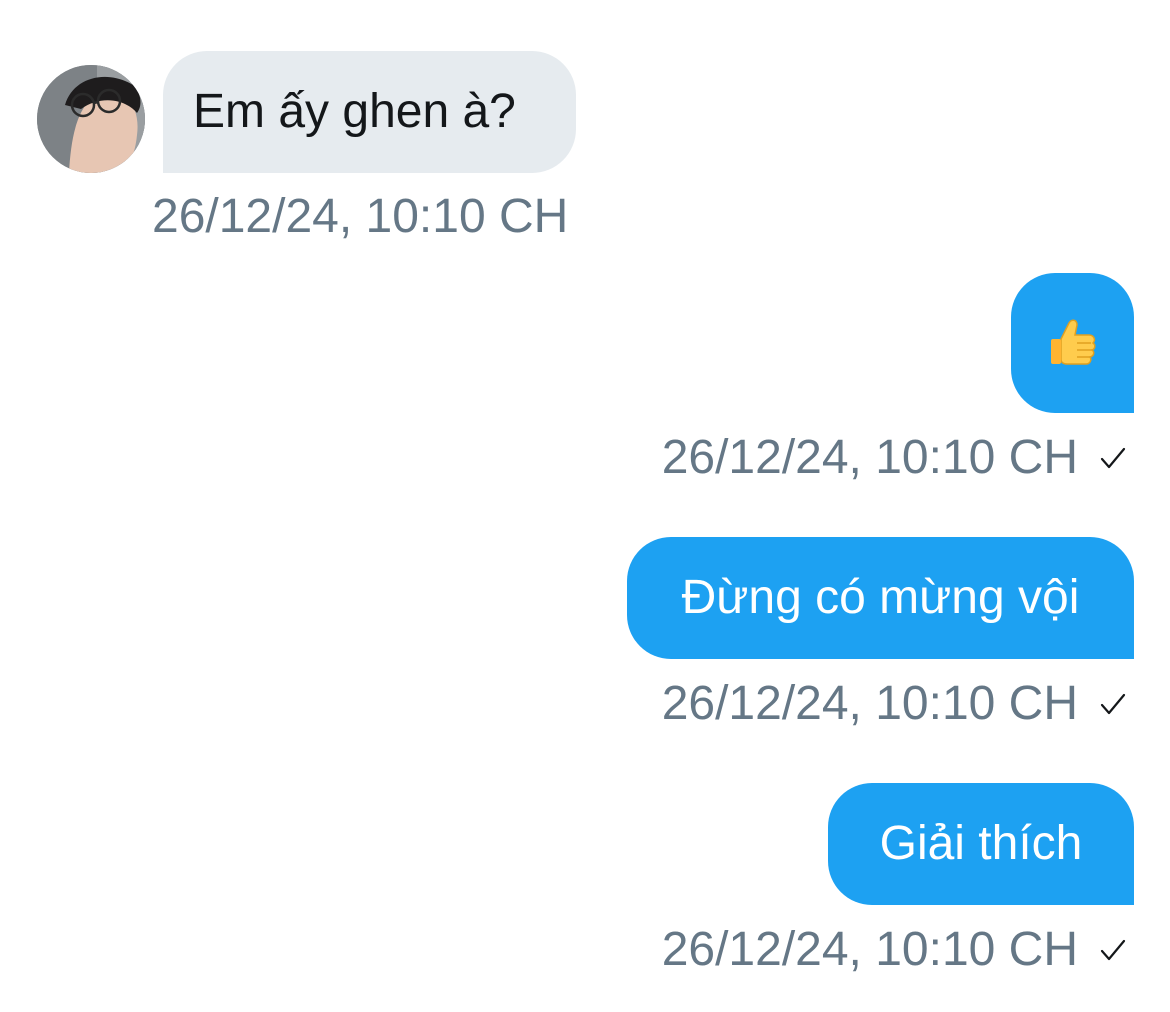 The width and height of the screenshot is (1170, 1012). I want to click on outgoing-message-text: Đừng có mừng vội, so click(880, 597).